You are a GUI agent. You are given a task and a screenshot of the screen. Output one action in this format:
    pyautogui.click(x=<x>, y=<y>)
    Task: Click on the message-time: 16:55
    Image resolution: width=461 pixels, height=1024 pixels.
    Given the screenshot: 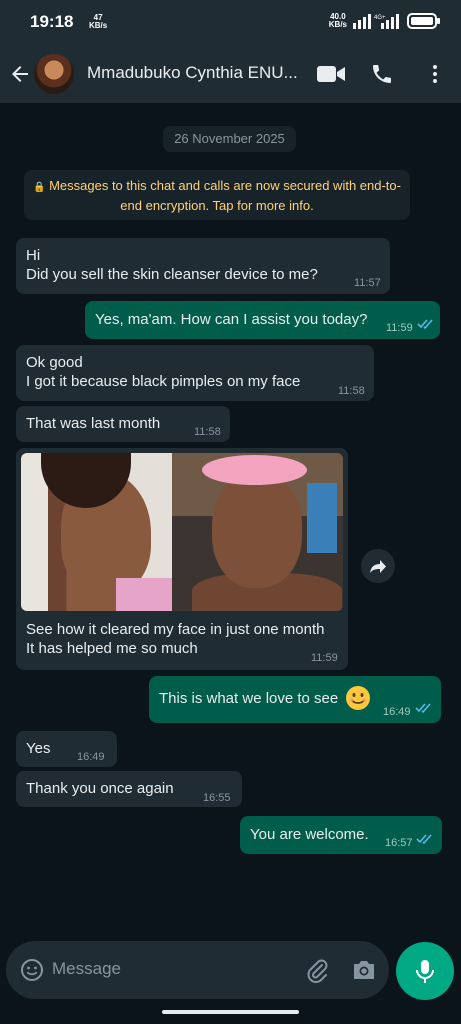 What is the action you would take?
    pyautogui.click(x=217, y=798)
    